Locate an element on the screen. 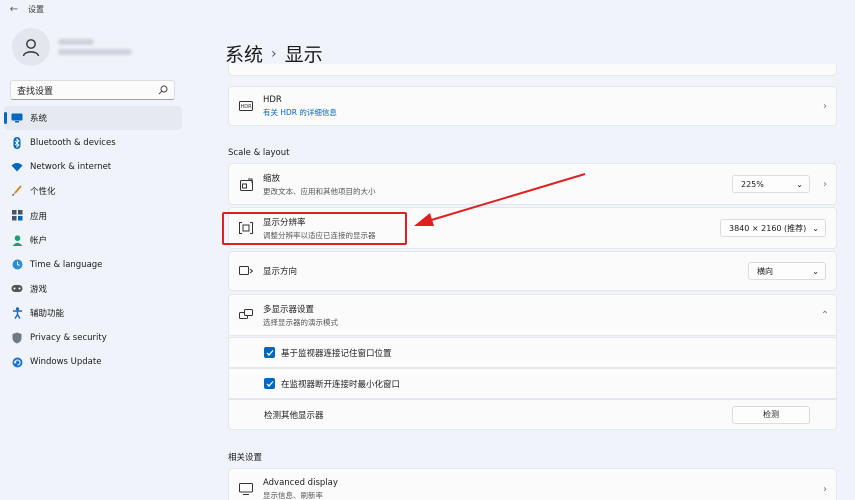 The height and width of the screenshot is (500, 855). resolution-card: 显示分辨率 调整分辨率以适应已连接的显示器 3840 × 2160 (推荐) ⌄ is located at coordinates (532, 228).